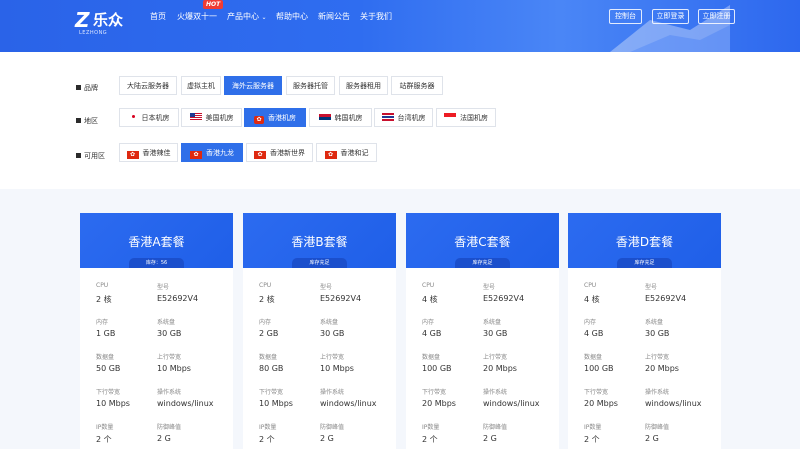 The image size is (800, 449). What do you see at coordinates (87, 121) in the screenshot?
I see `region-filter-label: 地区` at bounding box center [87, 121].